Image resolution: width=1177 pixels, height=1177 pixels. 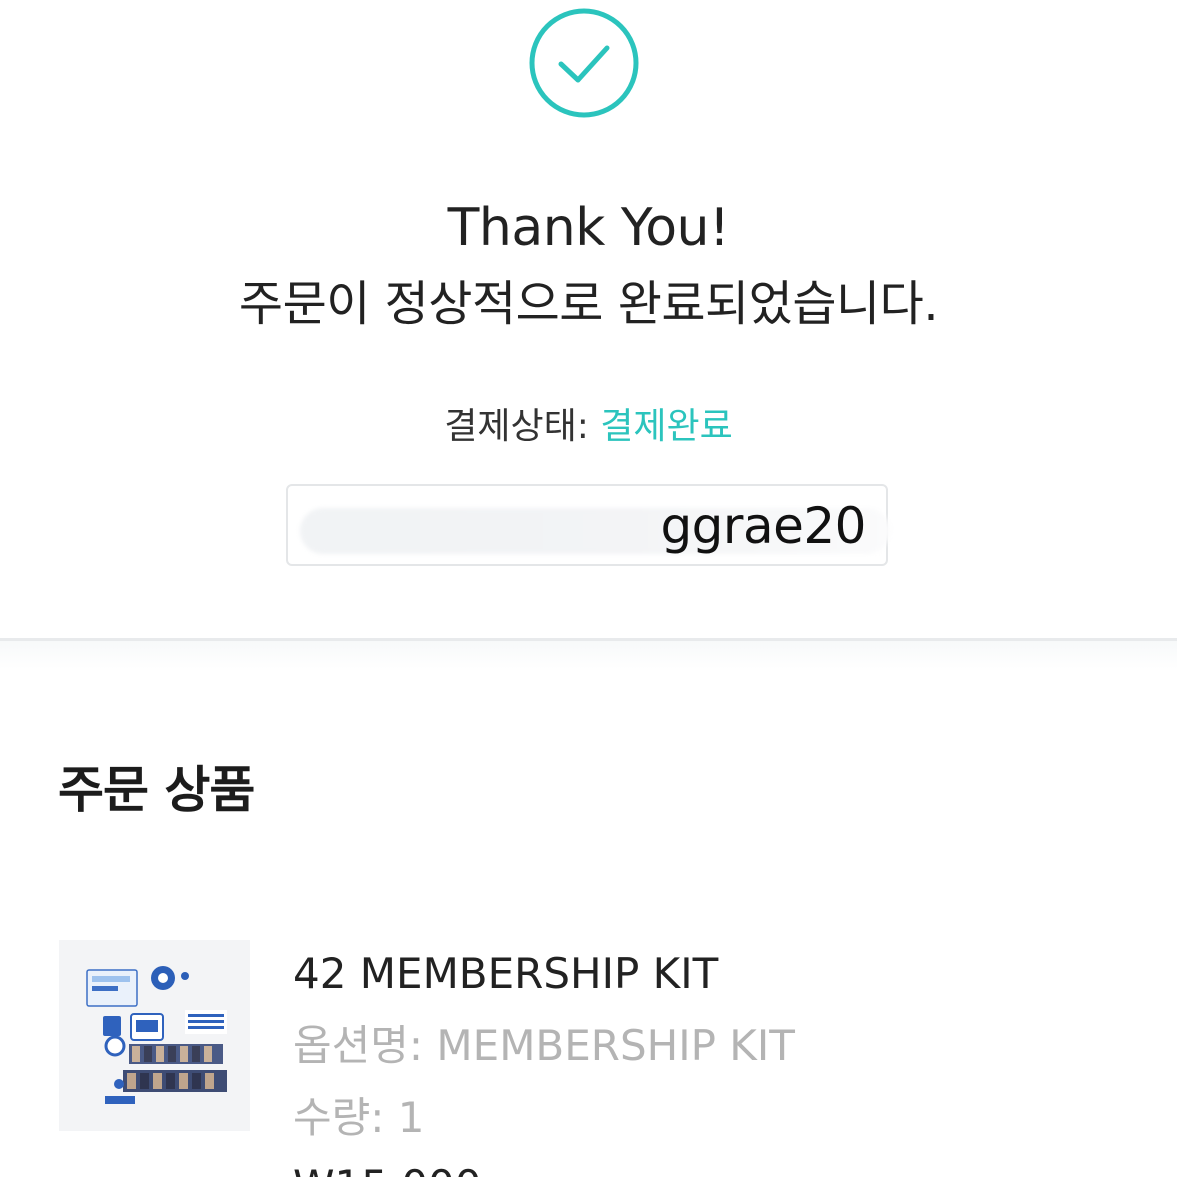 I want to click on thank-you-title: Thank You!, so click(x=588, y=228).